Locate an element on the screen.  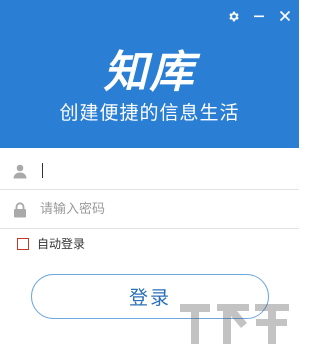
password-input is located at coordinates (160, 209).